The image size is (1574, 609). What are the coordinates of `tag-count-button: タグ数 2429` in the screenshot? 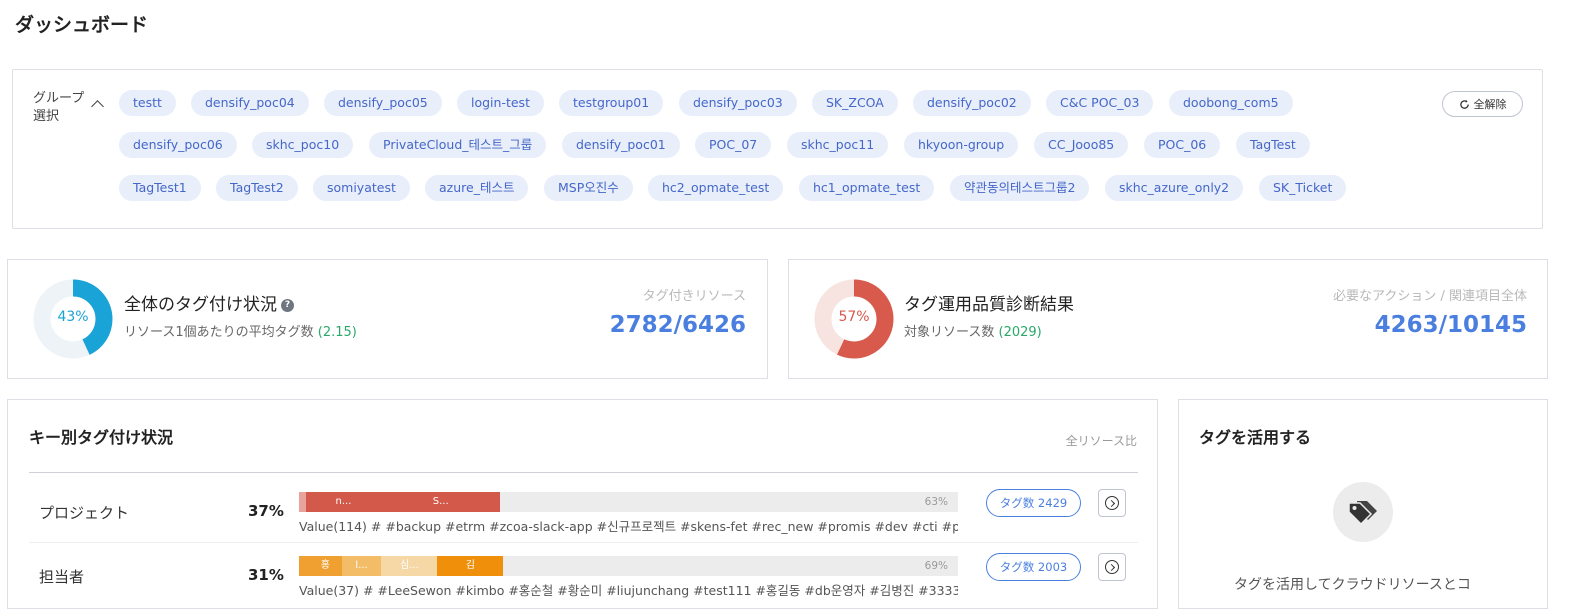 It's located at (1033, 503).